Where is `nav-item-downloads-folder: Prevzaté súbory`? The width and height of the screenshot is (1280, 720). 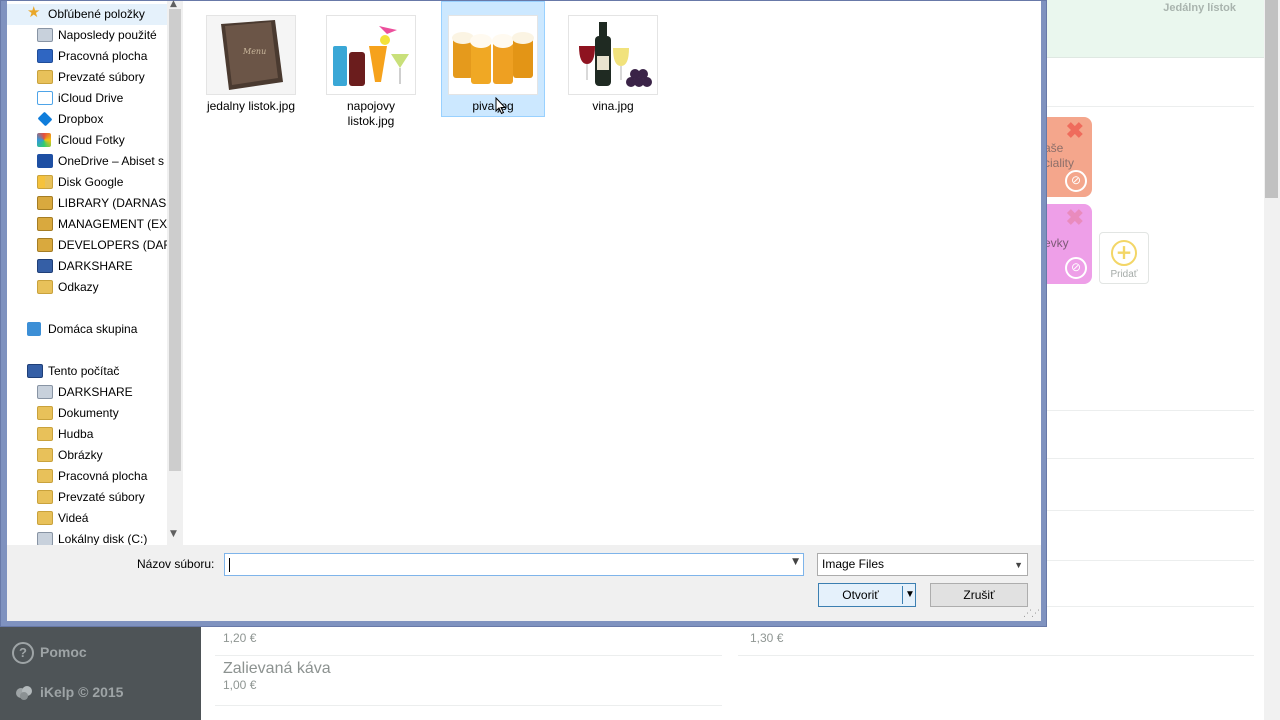 nav-item-downloads-folder: Prevzaté súbory is located at coordinates (87, 497).